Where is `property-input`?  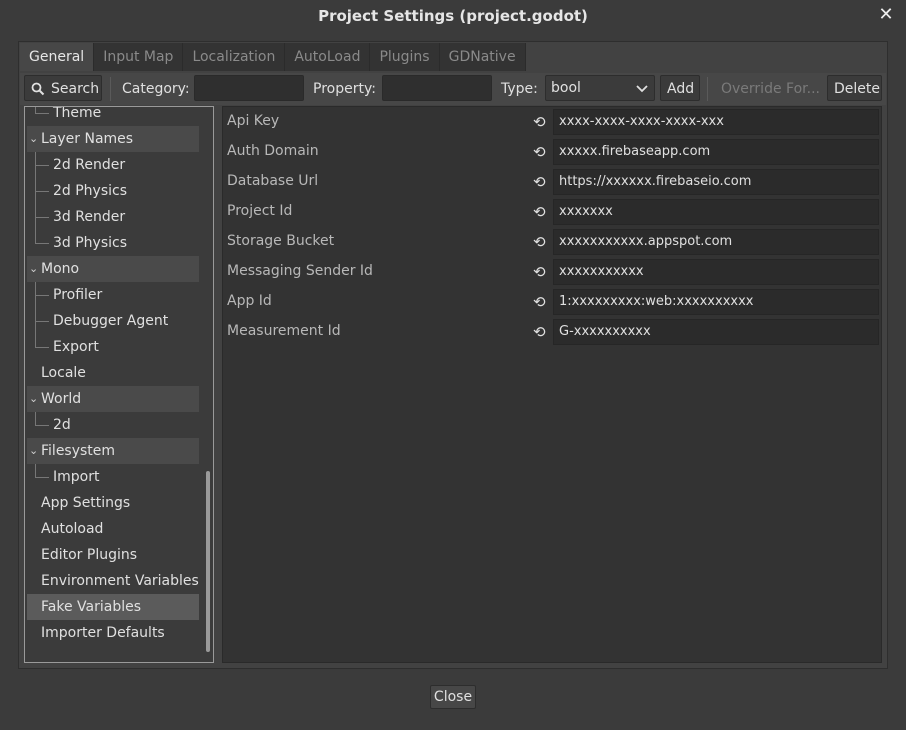
property-input is located at coordinates (437, 88).